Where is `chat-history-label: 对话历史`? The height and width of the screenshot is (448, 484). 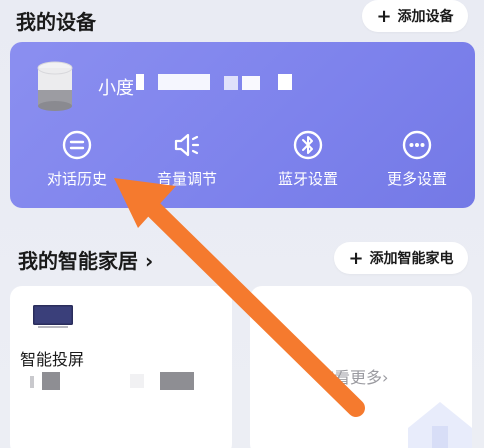
chat-history-label: 对话历史 is located at coordinates (76, 179).